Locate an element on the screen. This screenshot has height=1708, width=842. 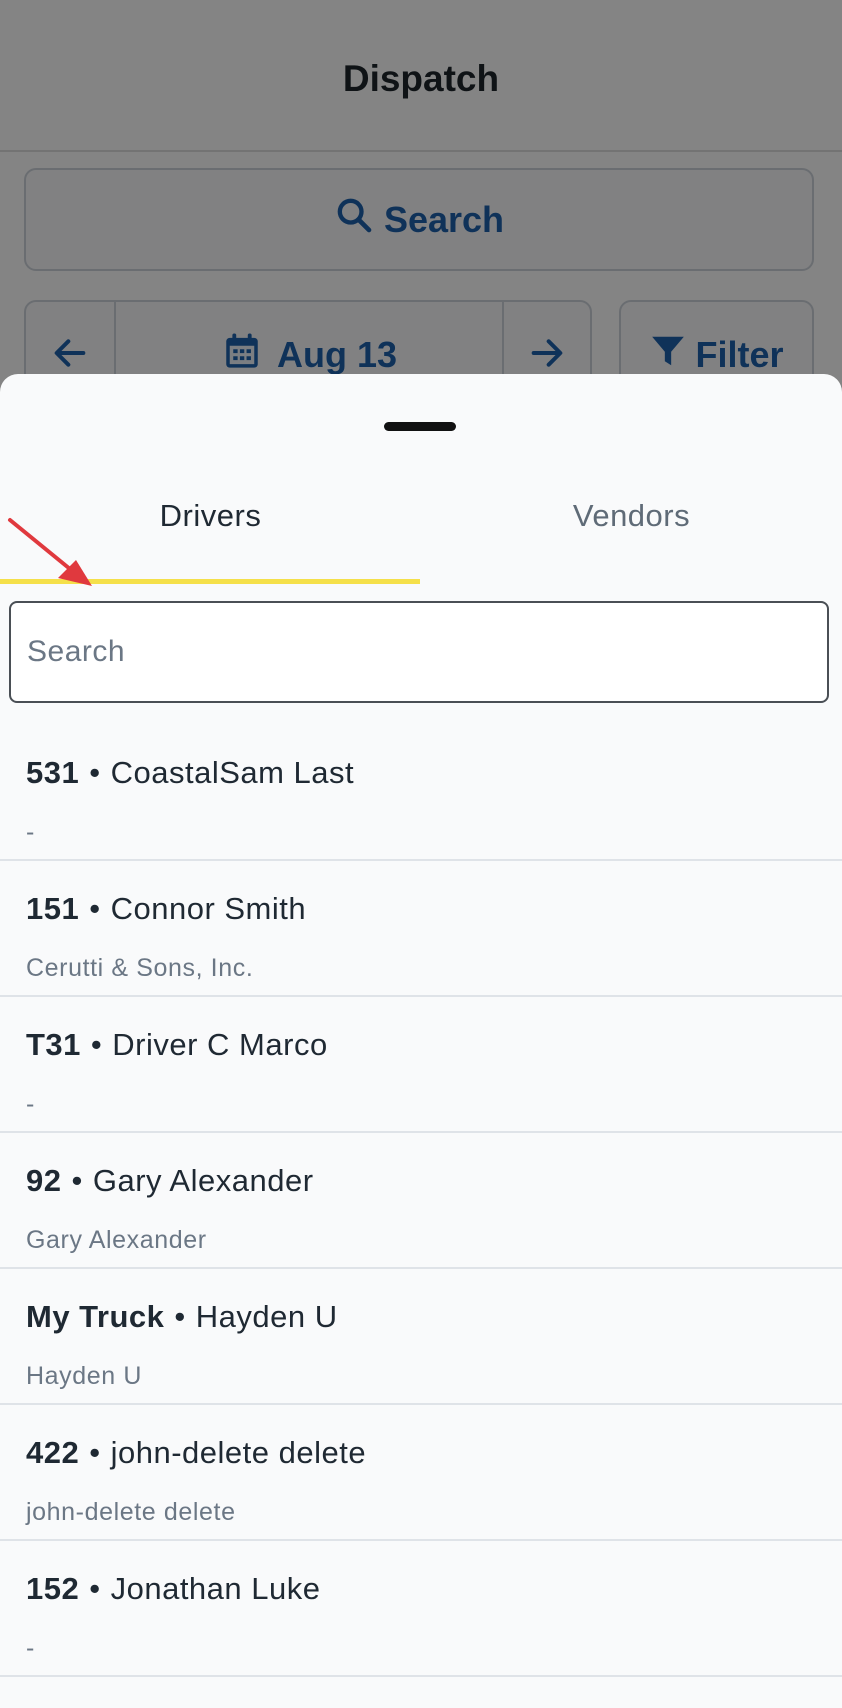
sheet-tabs: Drivers Vendors is located at coordinates (421, 516).